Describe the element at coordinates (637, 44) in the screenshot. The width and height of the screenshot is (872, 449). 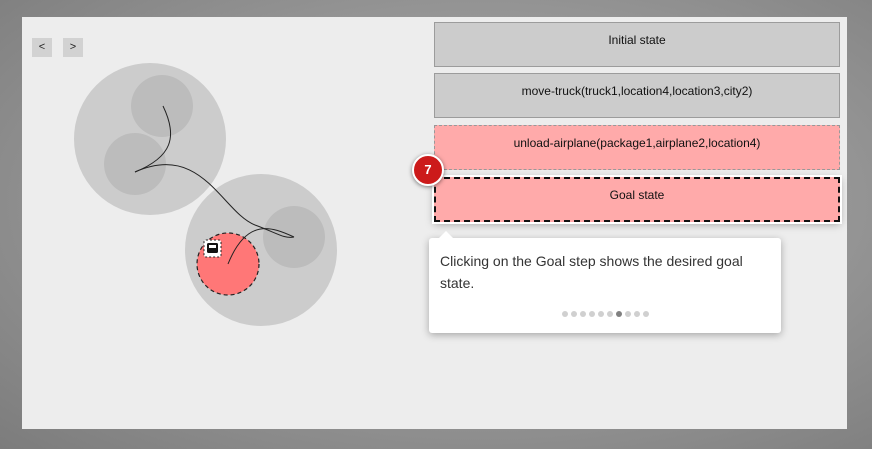
I see `step-initial-state: Initial state` at that location.